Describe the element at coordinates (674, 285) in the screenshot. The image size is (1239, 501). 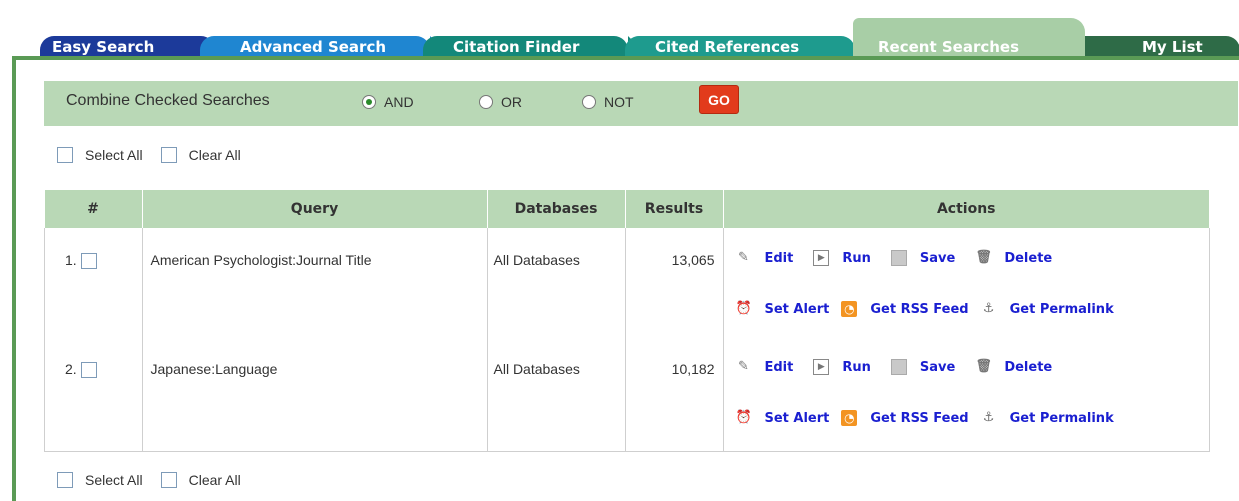
I see `results-cell: 13,065` at that location.